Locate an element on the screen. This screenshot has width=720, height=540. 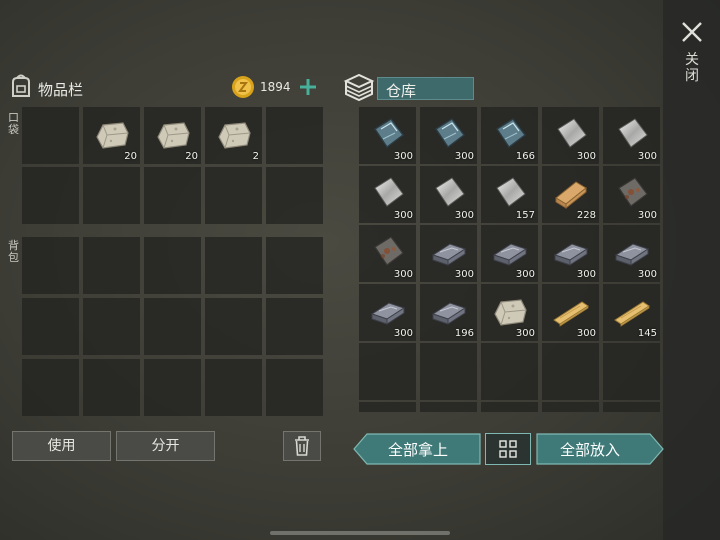
wood-block-icon is located at coordinates (571, 195).